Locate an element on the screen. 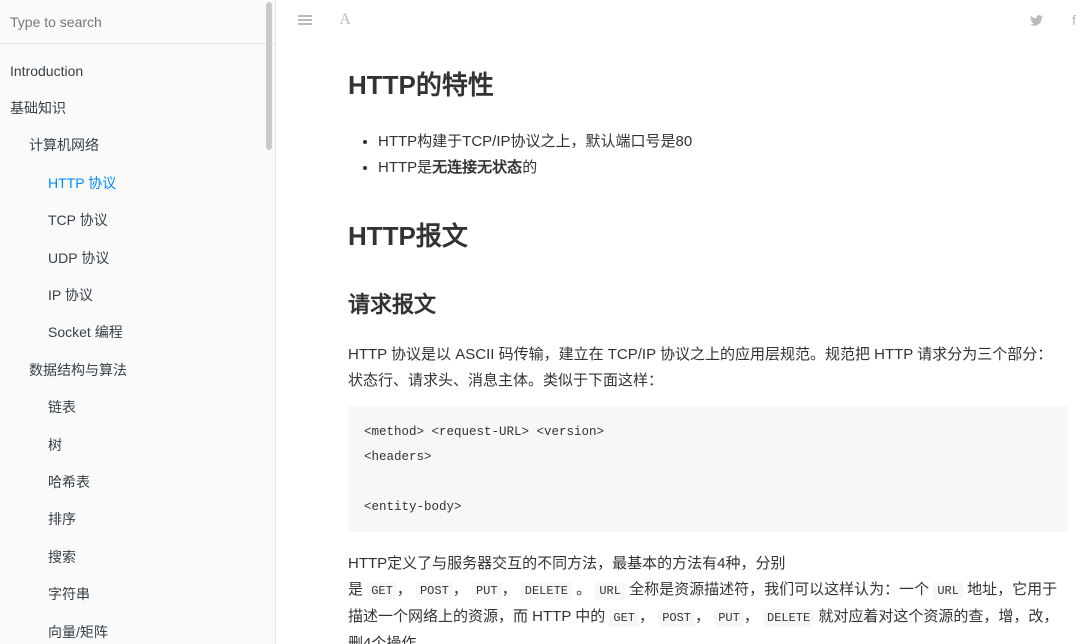 The image size is (1080, 644). text: HTTP定义了与服务器交互的不同方法，最基本的方法有4种，分别 is located at coordinates (567, 563).